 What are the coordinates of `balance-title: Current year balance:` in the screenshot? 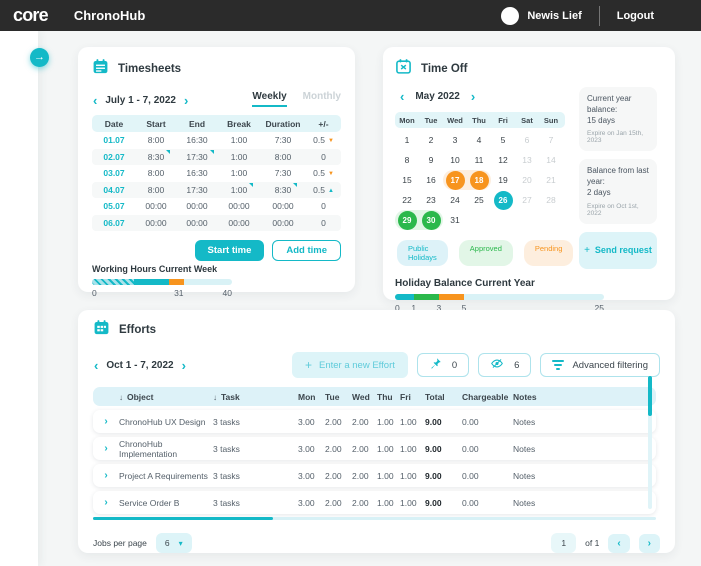 It's located at (609, 104).